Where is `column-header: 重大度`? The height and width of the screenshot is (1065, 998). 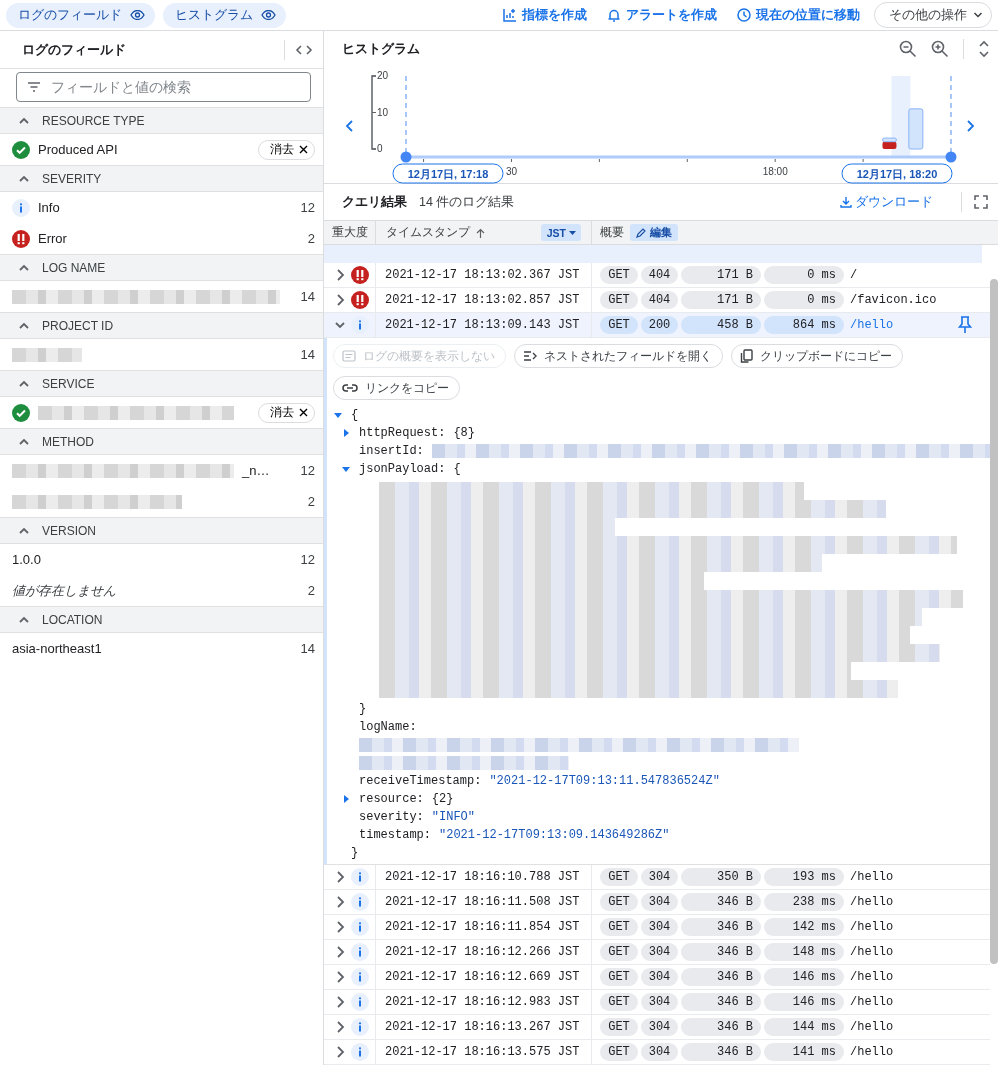 column-header: 重大度 is located at coordinates (350, 232).